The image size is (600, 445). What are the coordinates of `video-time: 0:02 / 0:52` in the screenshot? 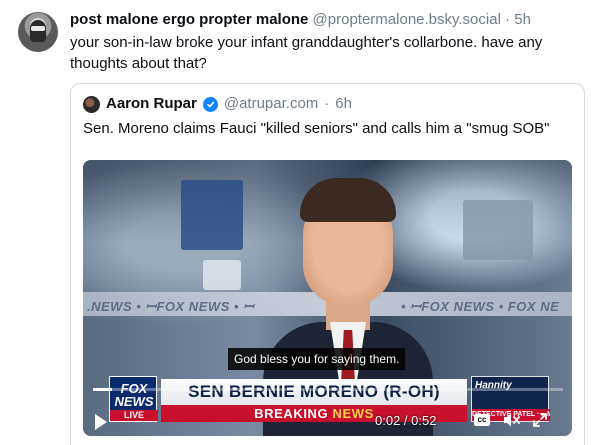 It's located at (406, 420).